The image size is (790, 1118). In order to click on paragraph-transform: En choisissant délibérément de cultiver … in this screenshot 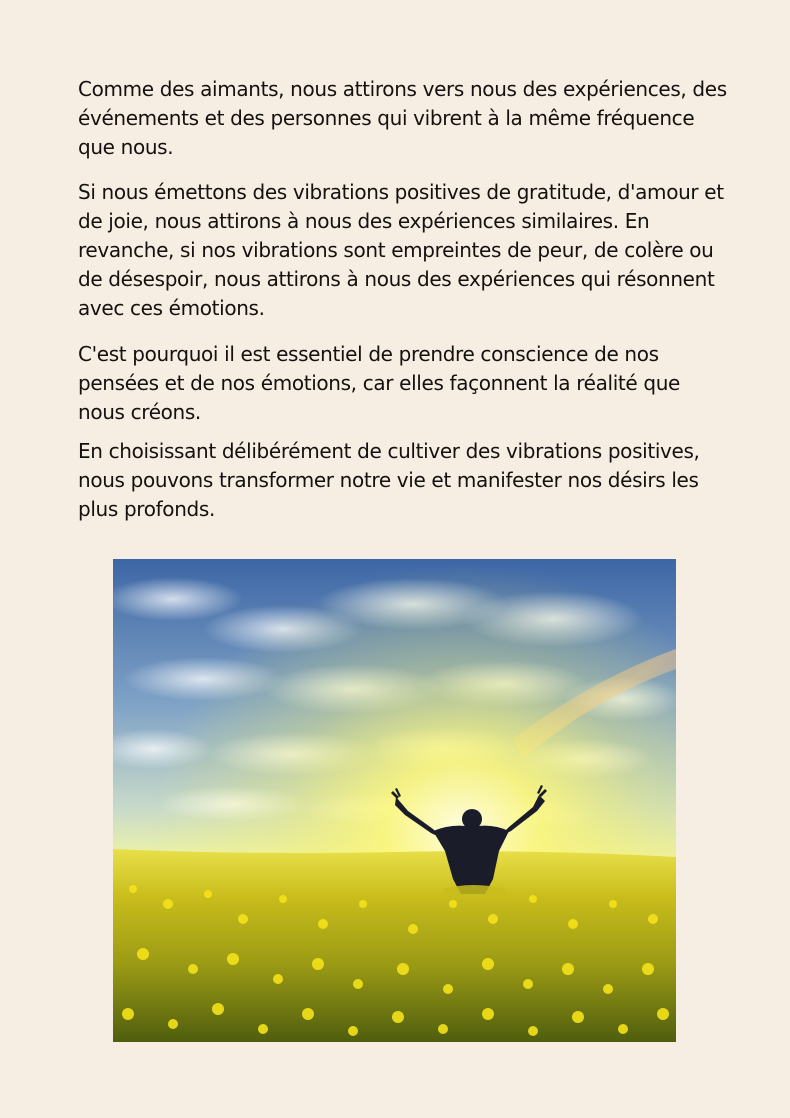, I will do `click(389, 480)`.